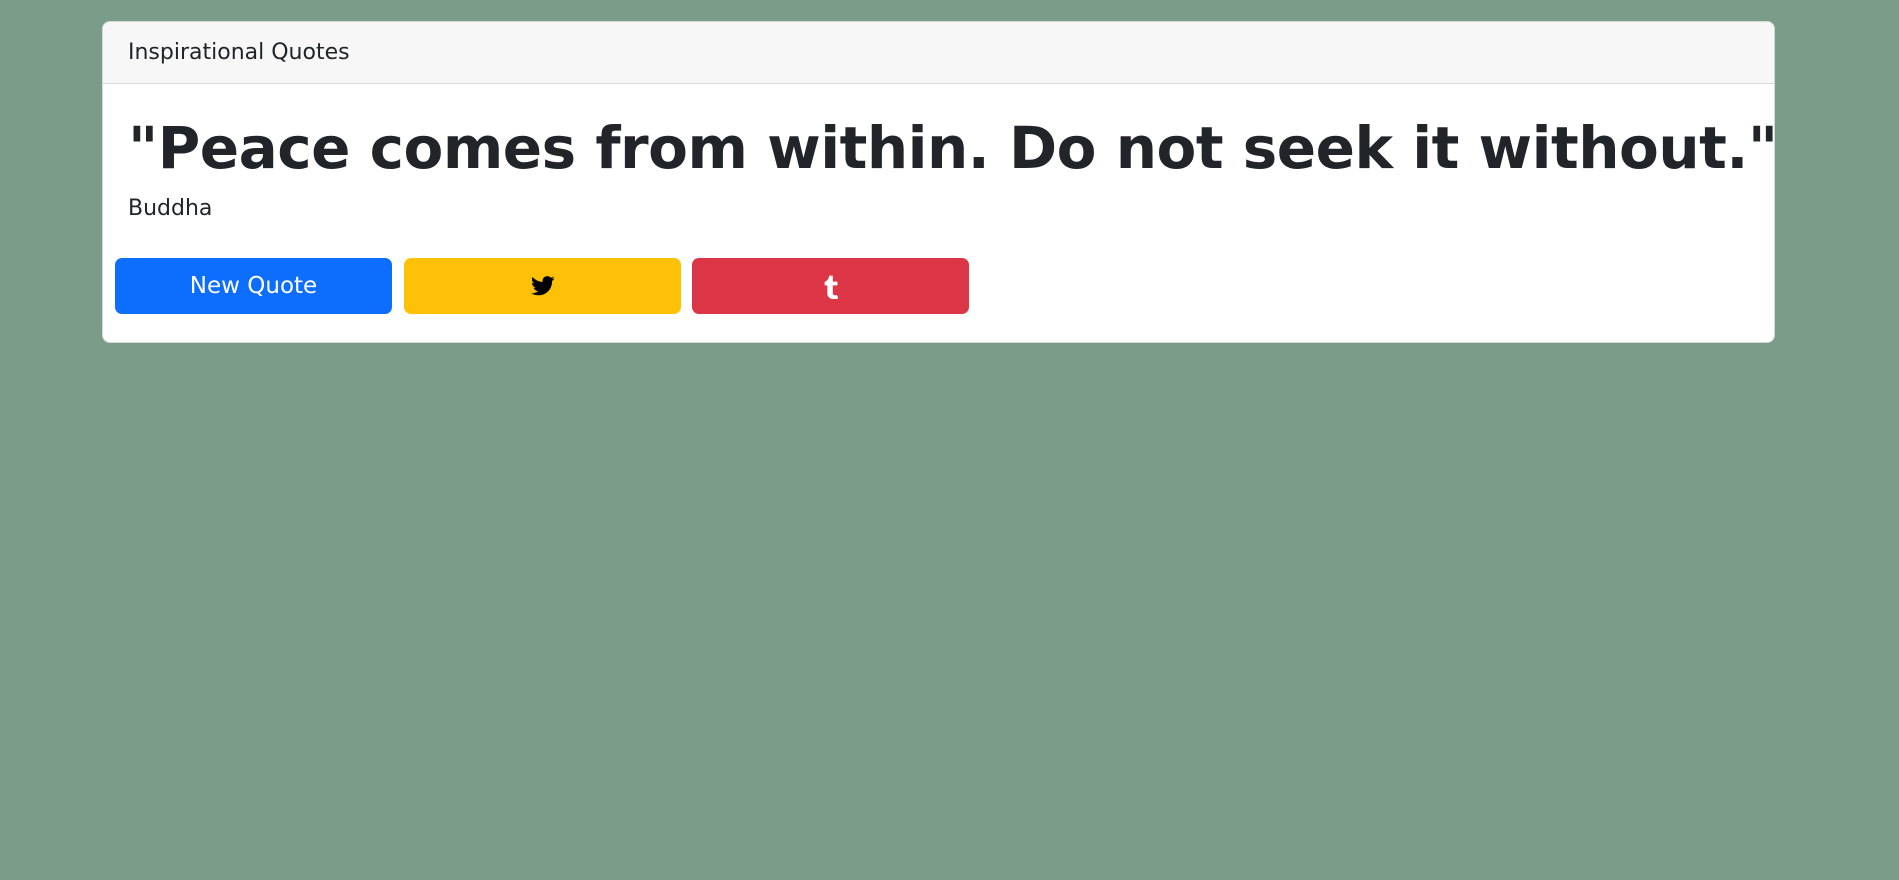 This screenshot has width=1899, height=880. I want to click on tweet-quote-button, so click(542, 286).